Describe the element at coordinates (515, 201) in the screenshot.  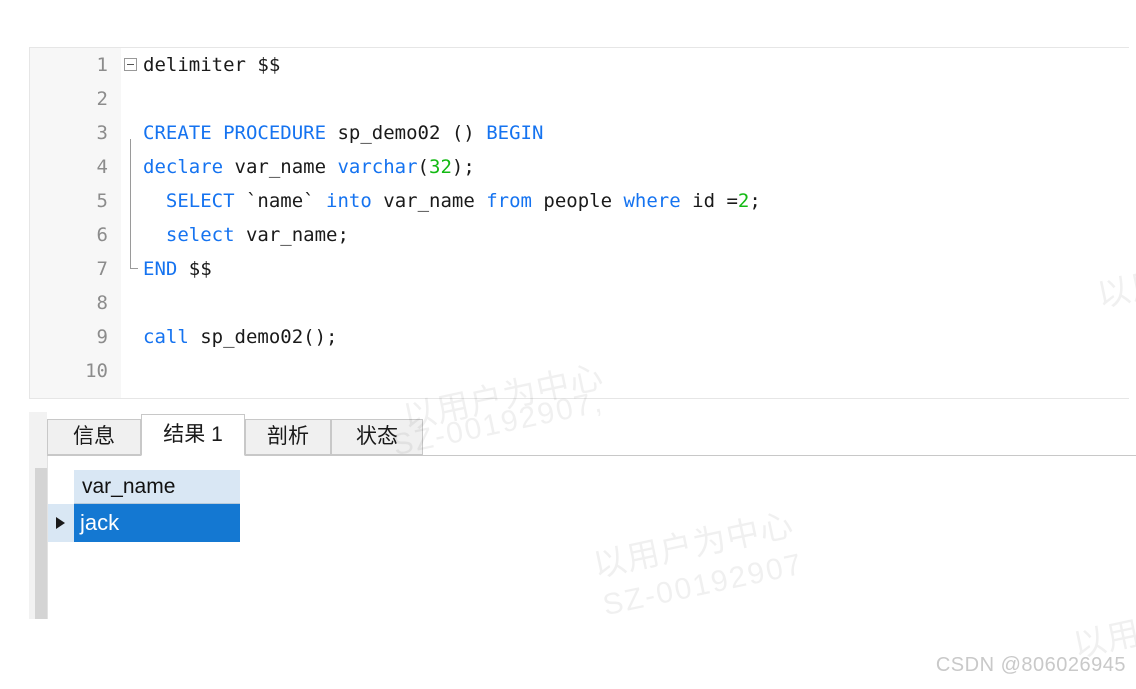
I see `code-token: from` at that location.